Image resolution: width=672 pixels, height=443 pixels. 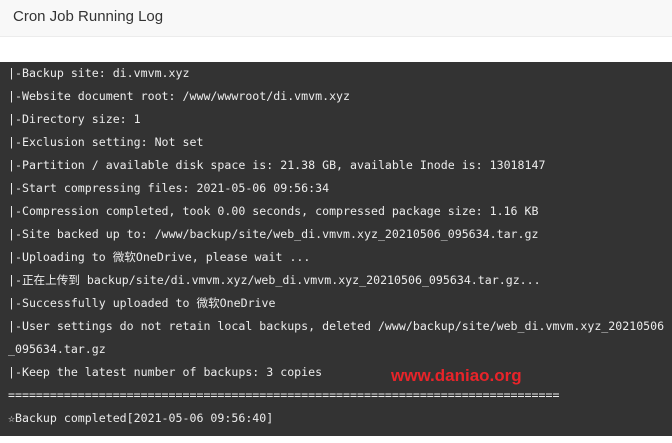 I want to click on log-line: |-Backup site: di.vmvm.xyz, so click(x=99, y=73).